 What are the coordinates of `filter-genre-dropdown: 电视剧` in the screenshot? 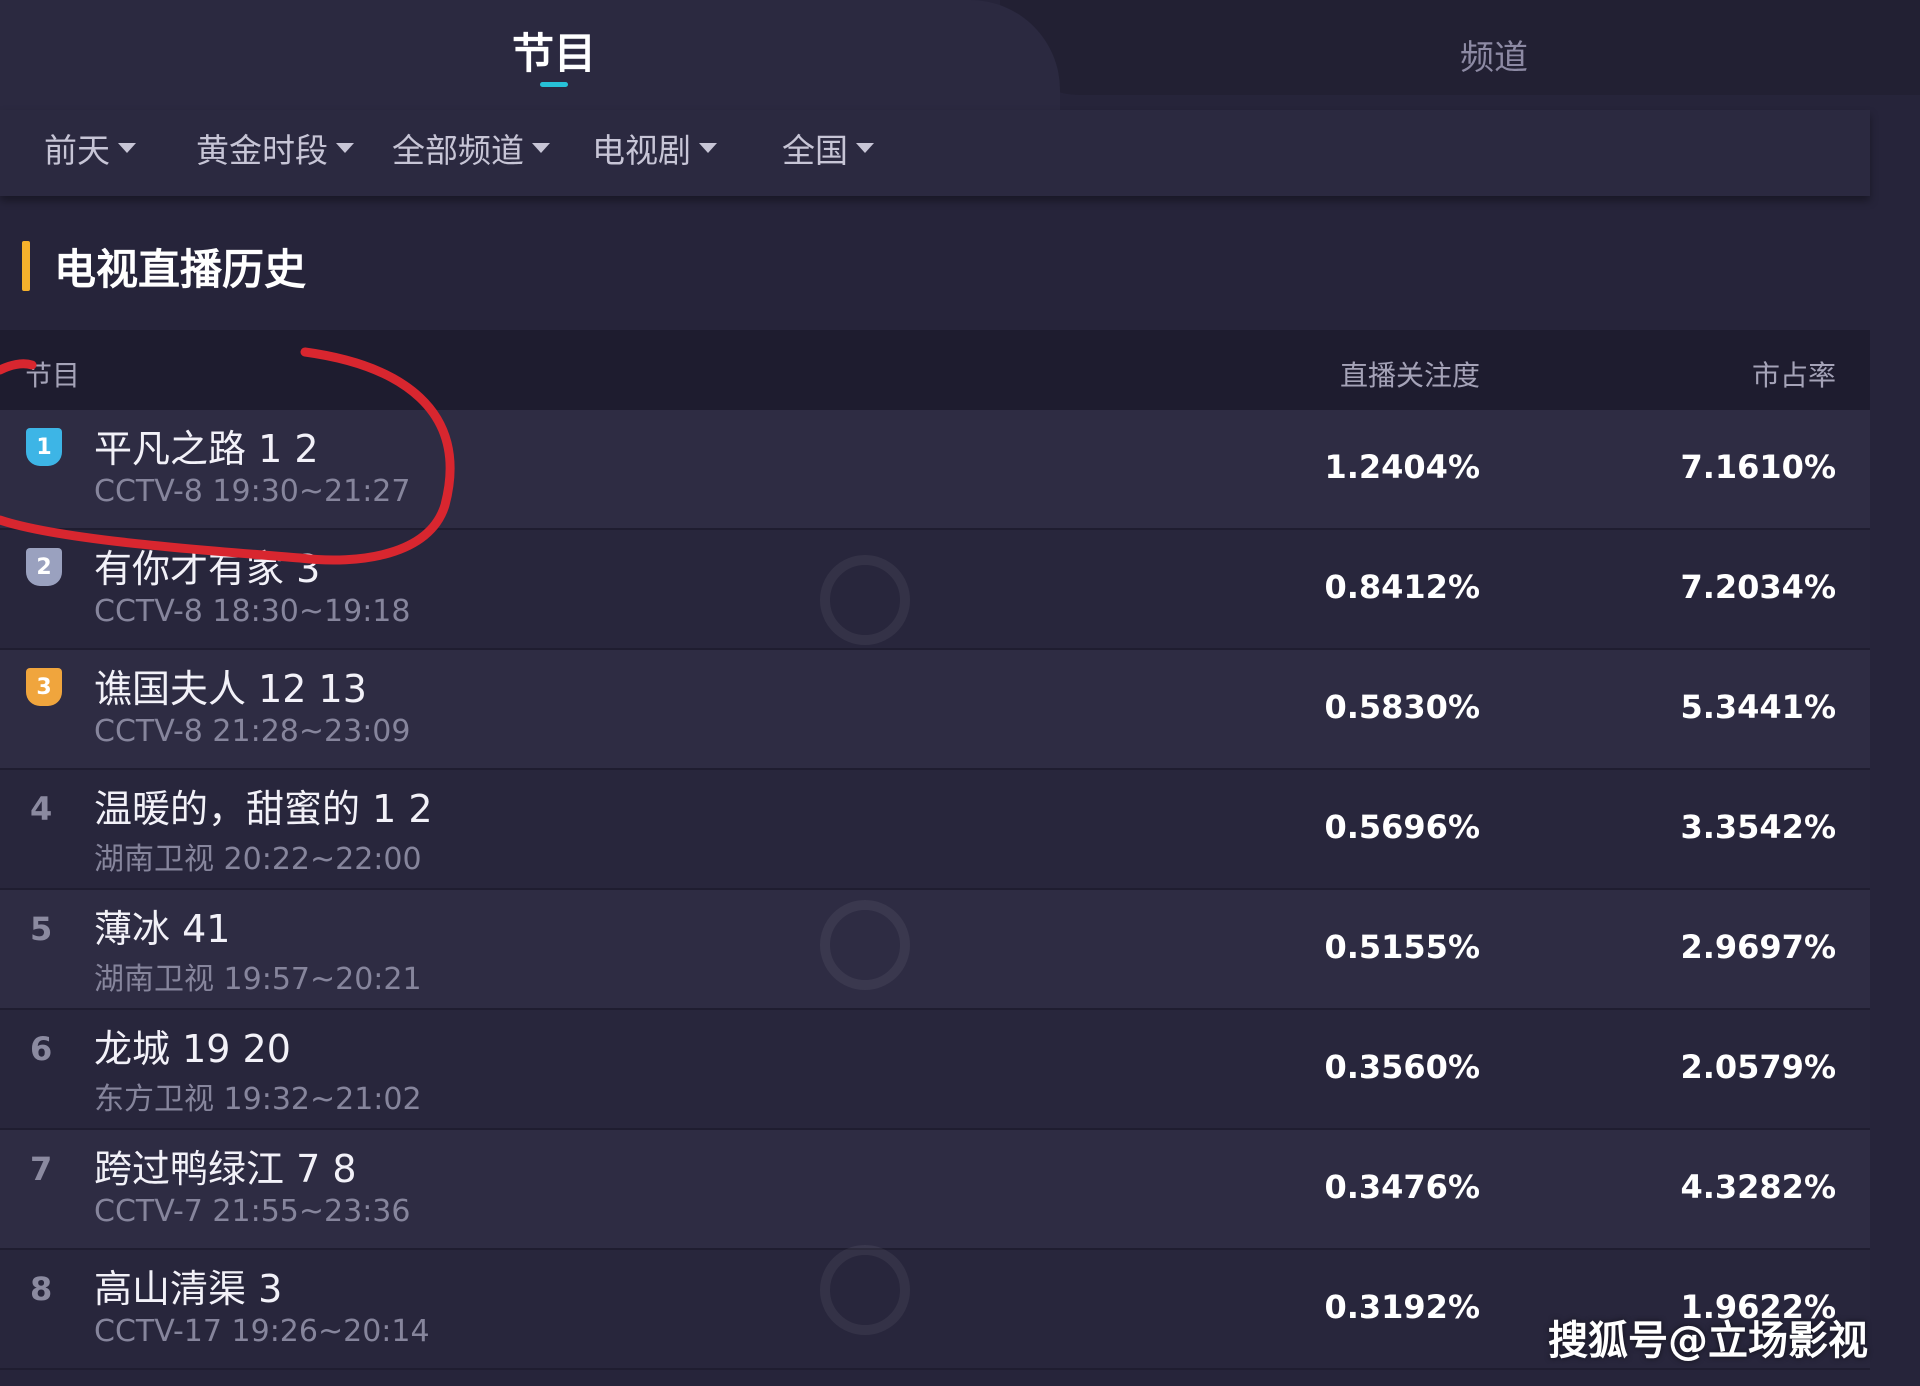 It's located at (654, 148).